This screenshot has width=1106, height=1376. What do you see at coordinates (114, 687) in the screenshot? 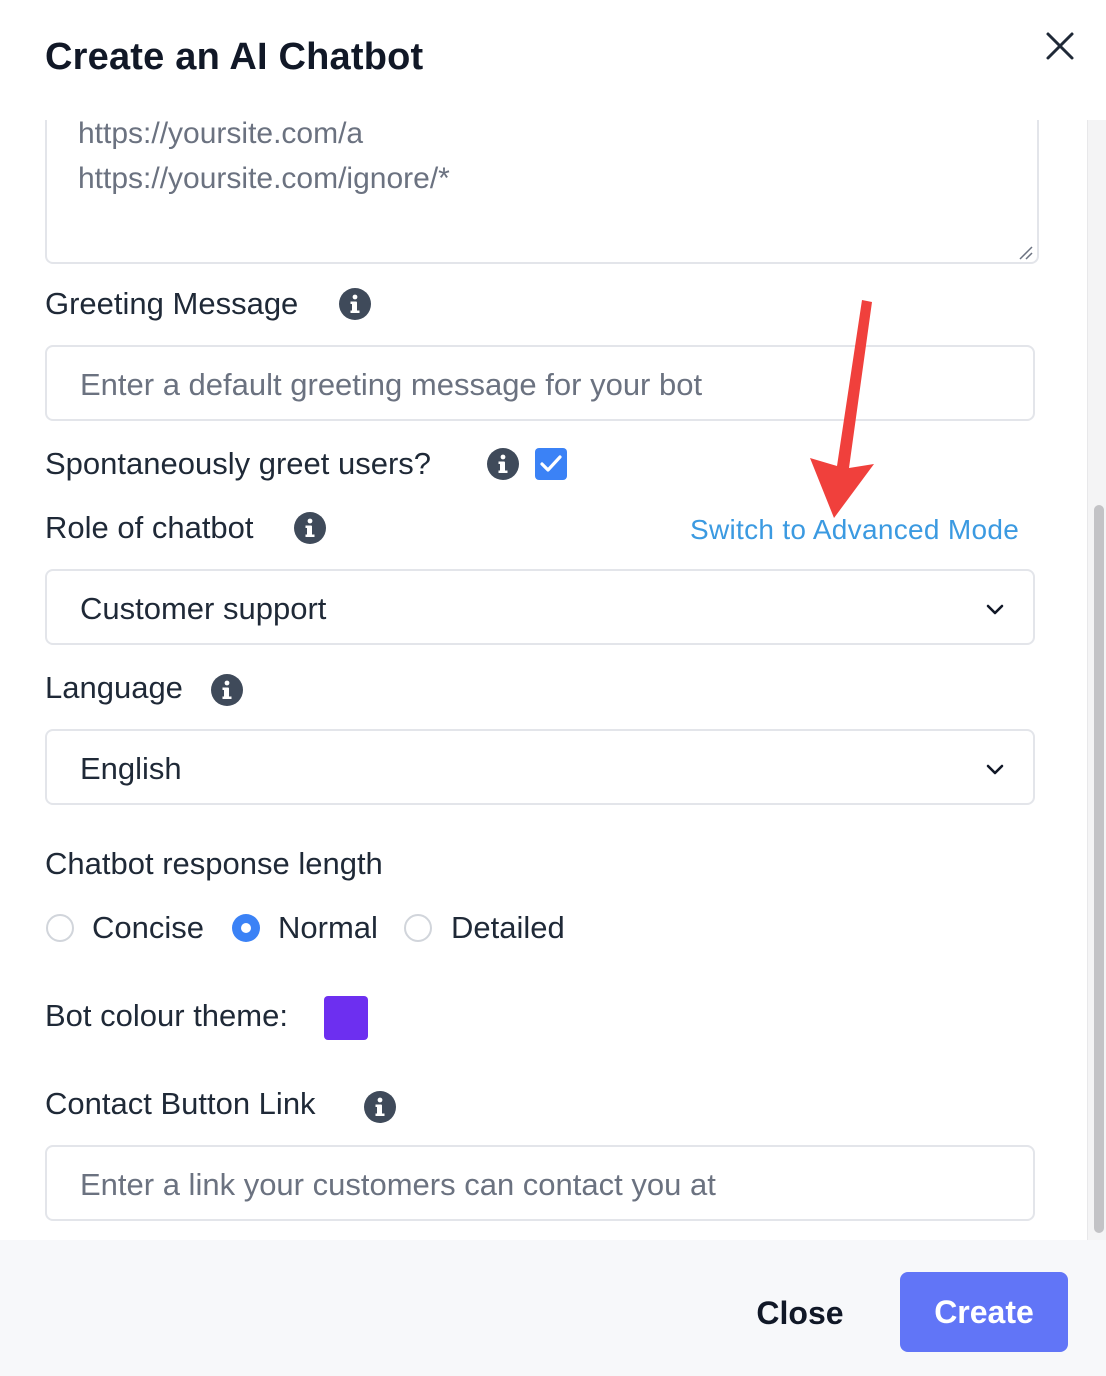
I see `language-label: Language` at bounding box center [114, 687].